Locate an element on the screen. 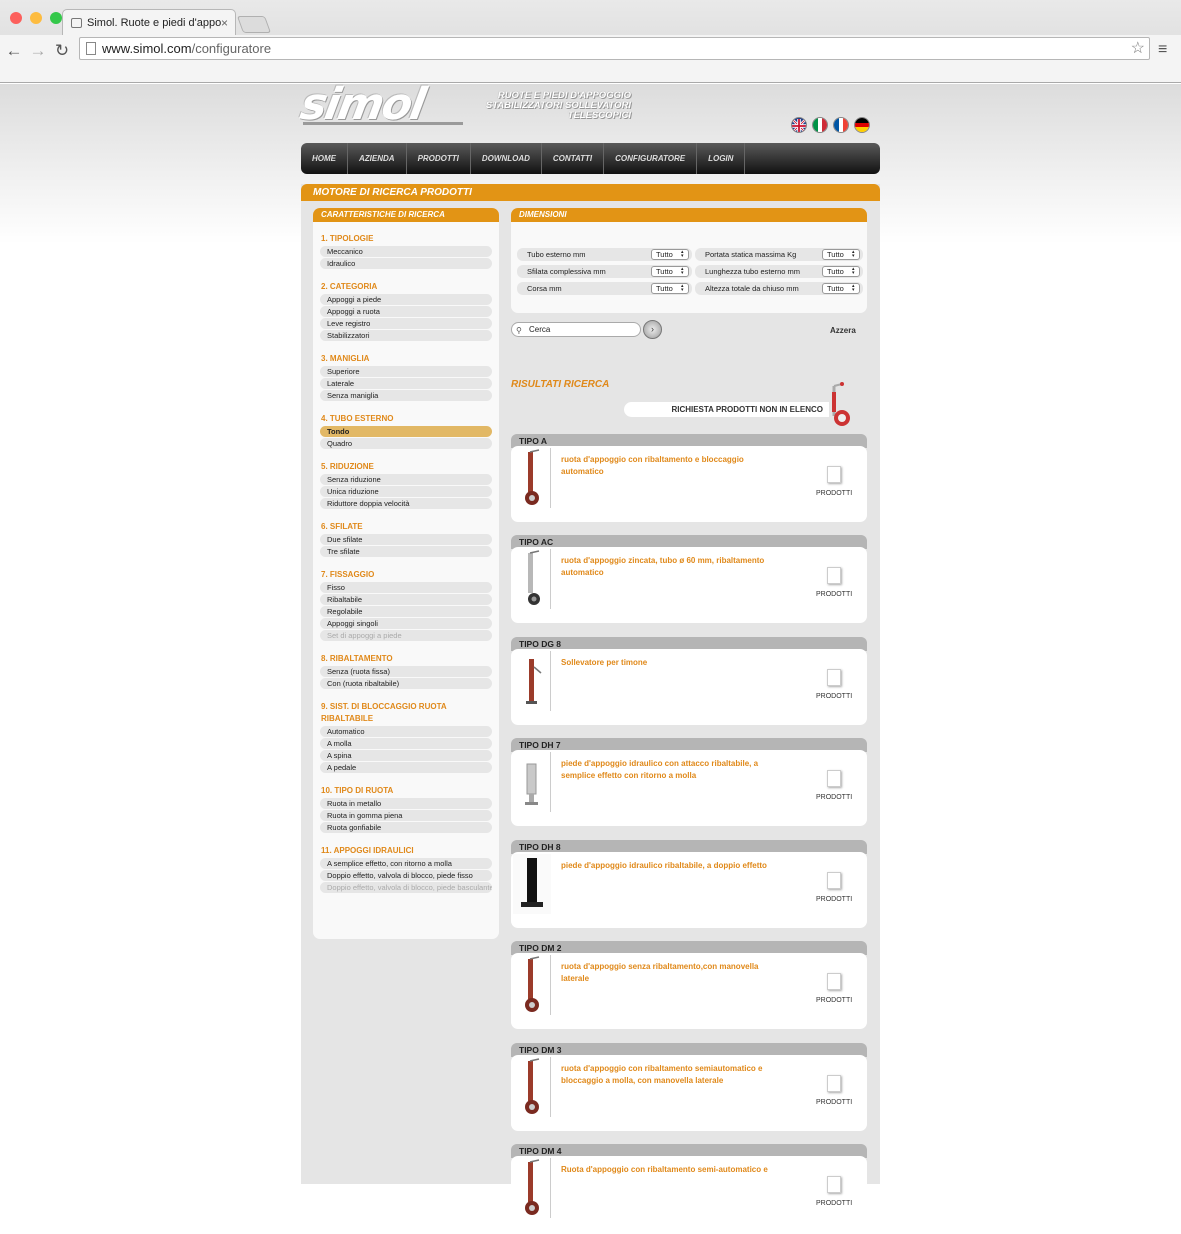  nav-home: HOME is located at coordinates (324, 158).